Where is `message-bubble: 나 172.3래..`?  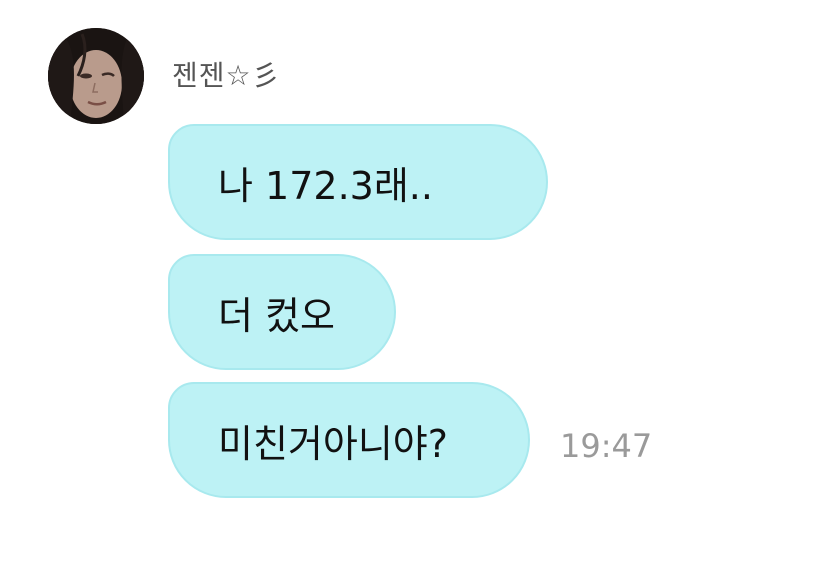
message-bubble: 나 172.3래.. is located at coordinates (358, 182).